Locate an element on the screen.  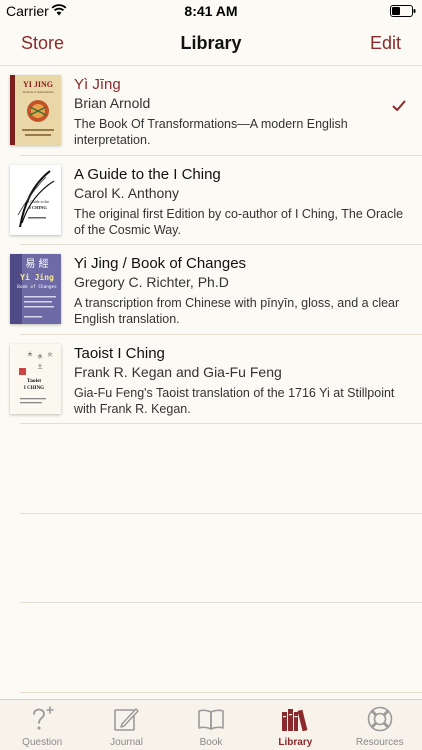
tab-library: Library is located at coordinates (295, 725).